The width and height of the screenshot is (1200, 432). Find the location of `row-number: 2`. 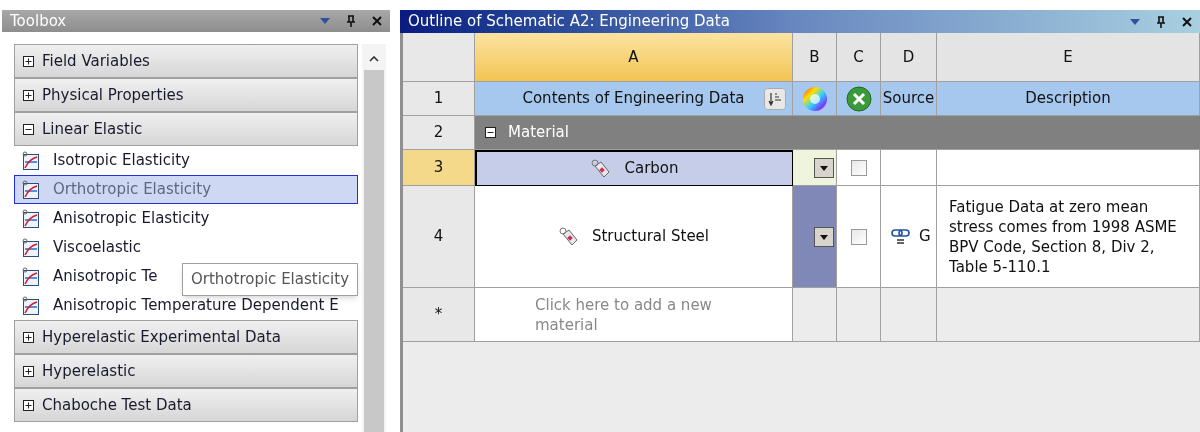

row-number: 2 is located at coordinates (439, 133).